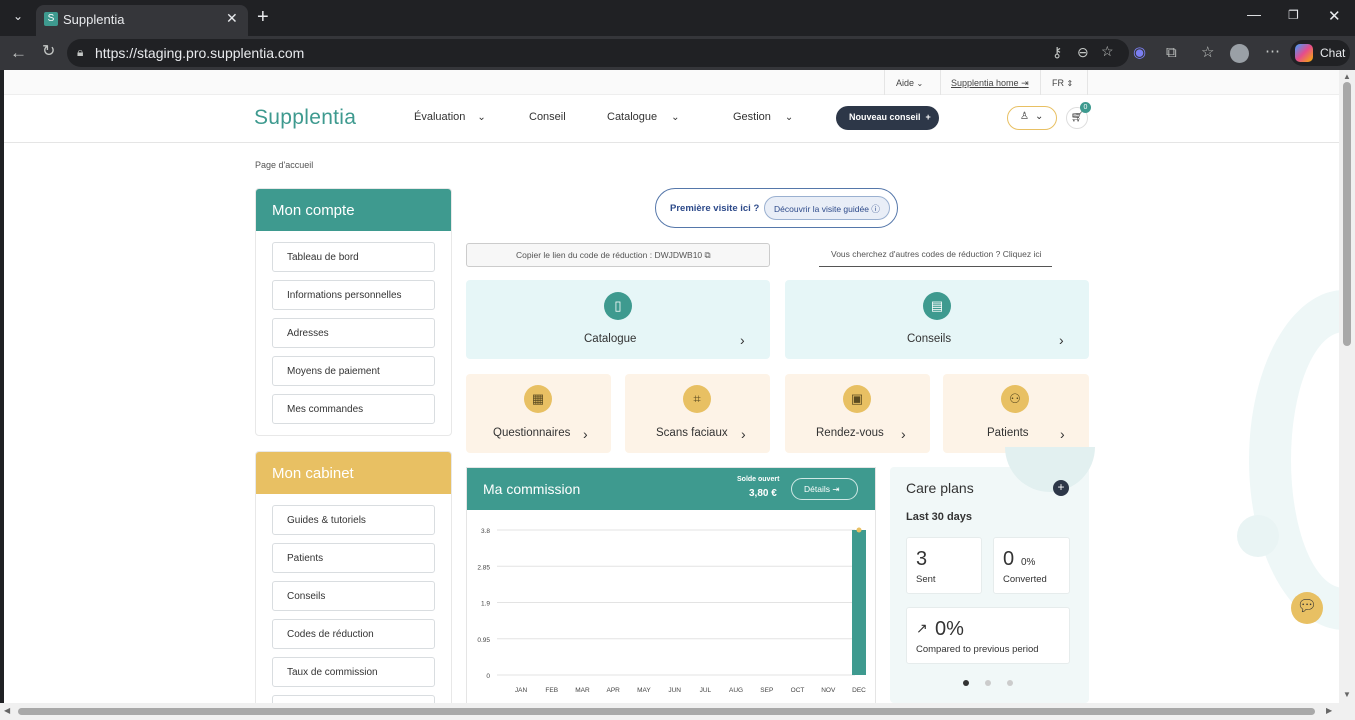  Describe the element at coordinates (1293, 15) in the screenshot. I see `restore-icon: ❐` at that location.